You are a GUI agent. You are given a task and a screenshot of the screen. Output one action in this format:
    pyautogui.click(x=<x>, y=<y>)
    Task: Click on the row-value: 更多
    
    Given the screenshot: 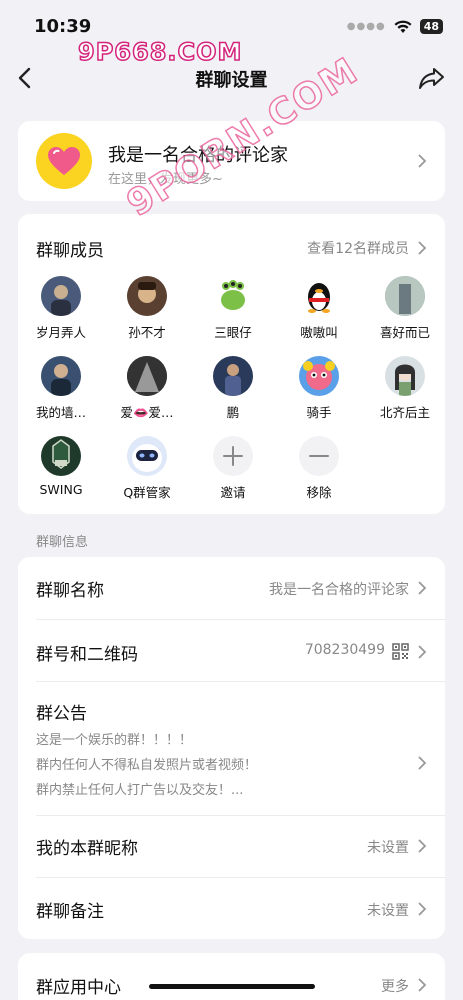 What is the action you would take?
    pyautogui.click(x=395, y=987)
    